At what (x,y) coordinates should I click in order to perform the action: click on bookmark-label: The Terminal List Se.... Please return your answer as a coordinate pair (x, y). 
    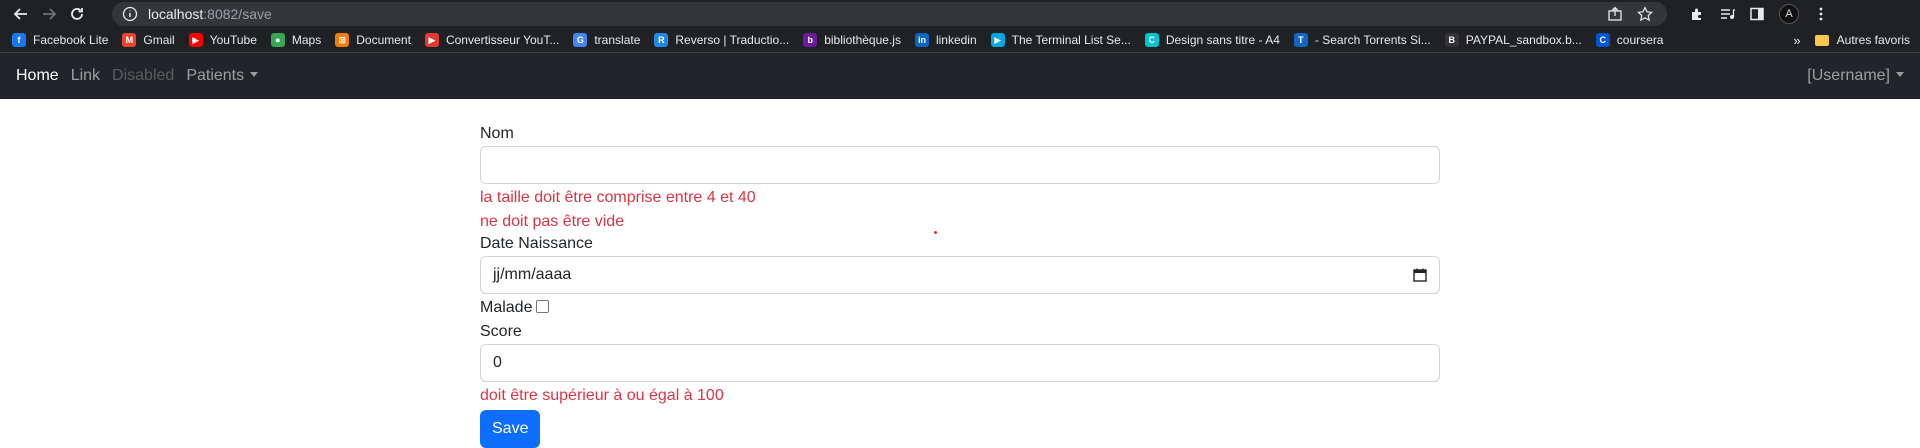
    Looking at the image, I should click on (1071, 40).